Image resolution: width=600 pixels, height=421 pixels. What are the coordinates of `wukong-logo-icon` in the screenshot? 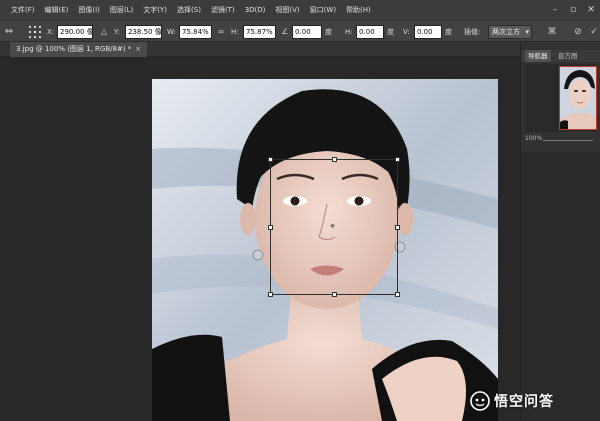 It's located at (480, 401).